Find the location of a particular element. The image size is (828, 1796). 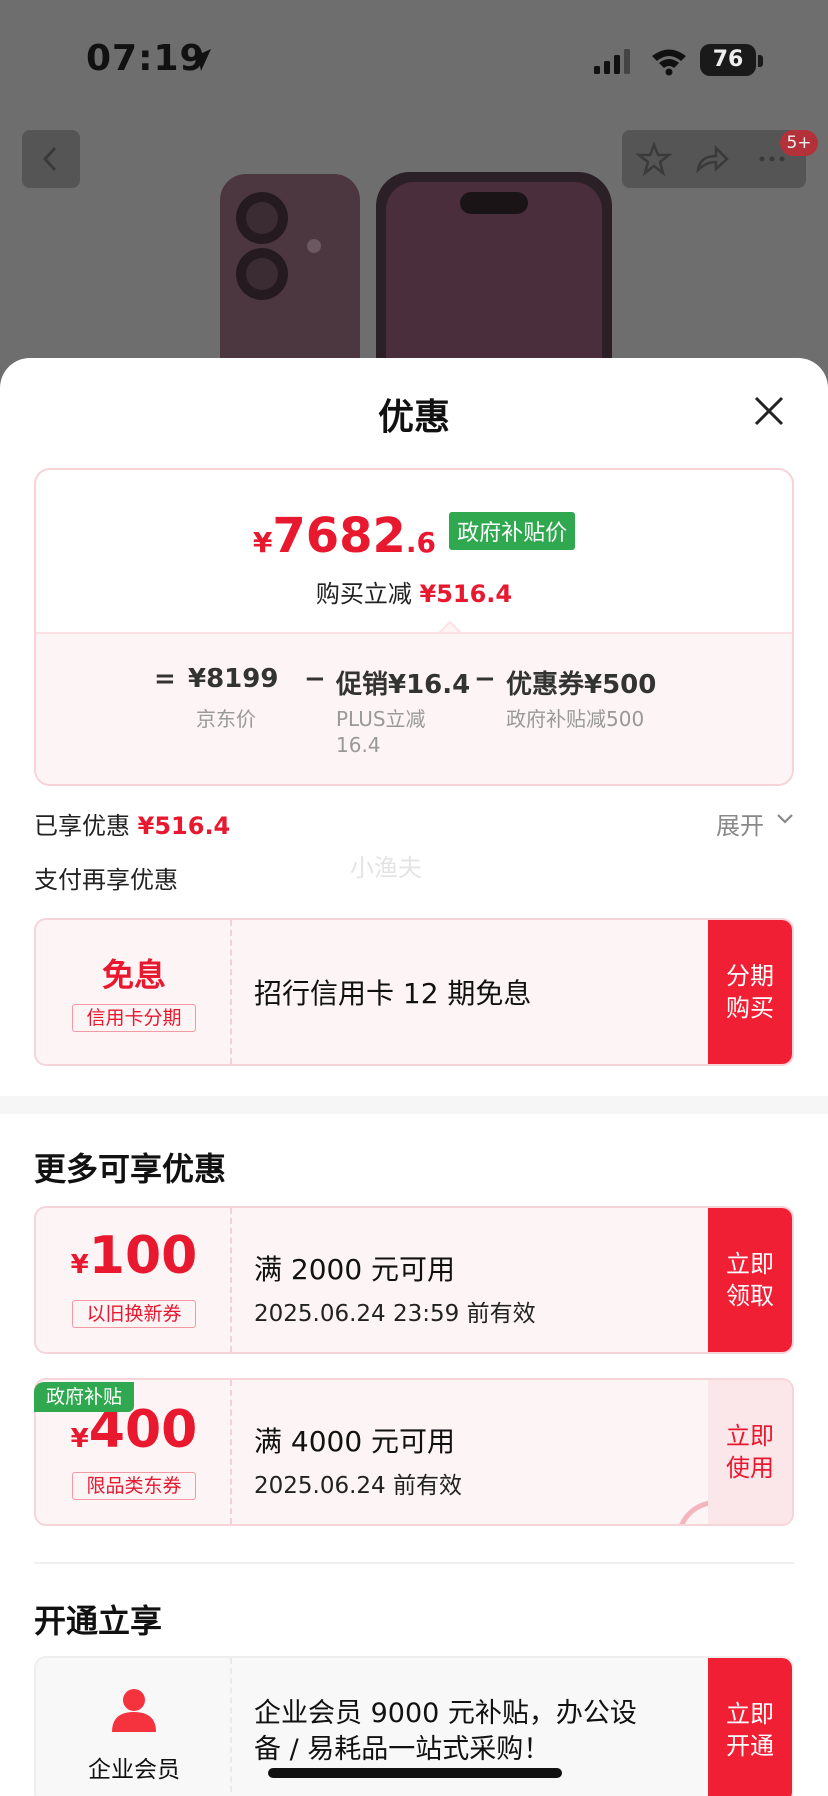

promo-label-line1: PLUS立减 is located at coordinates (381, 719).